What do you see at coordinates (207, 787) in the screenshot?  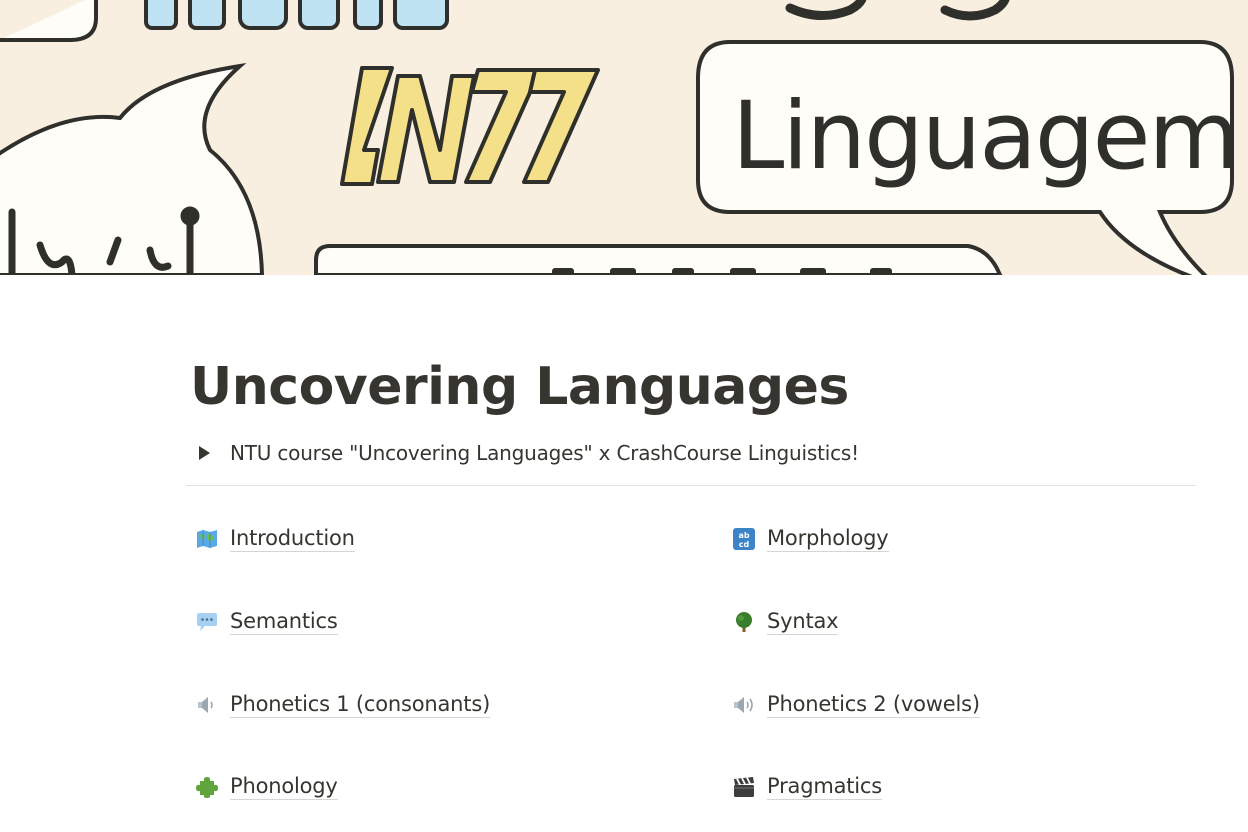 I see `puzzle-piece-icon` at bounding box center [207, 787].